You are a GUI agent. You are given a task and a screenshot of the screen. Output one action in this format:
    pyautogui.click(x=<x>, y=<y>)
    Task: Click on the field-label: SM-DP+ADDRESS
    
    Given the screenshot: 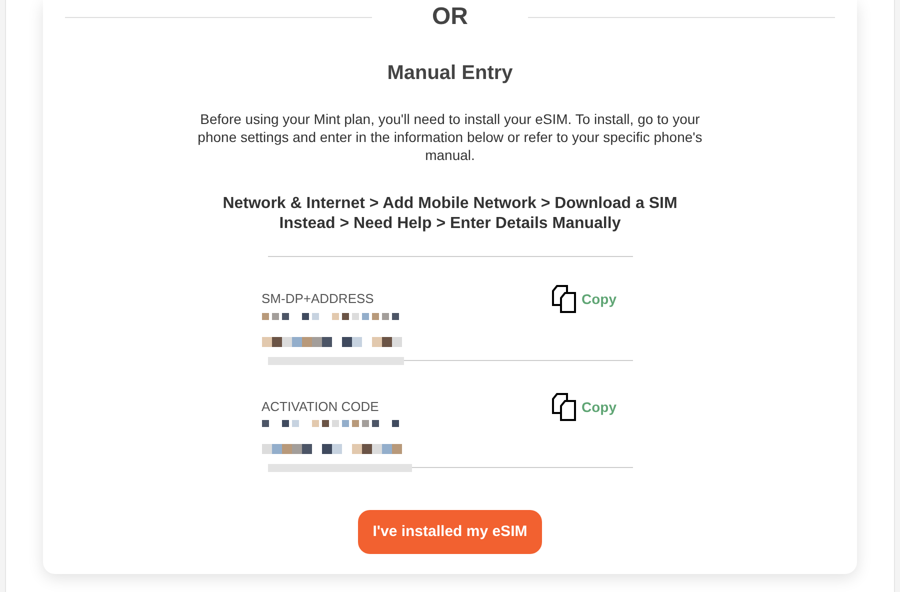 What is the action you would take?
    pyautogui.click(x=318, y=299)
    